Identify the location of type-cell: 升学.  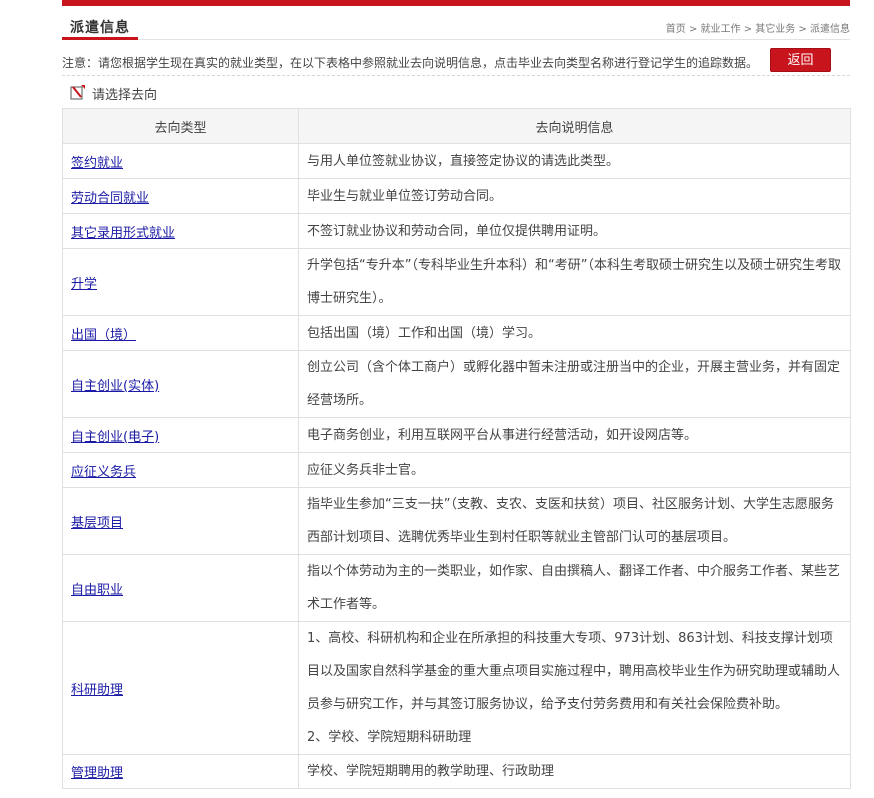
(180, 282).